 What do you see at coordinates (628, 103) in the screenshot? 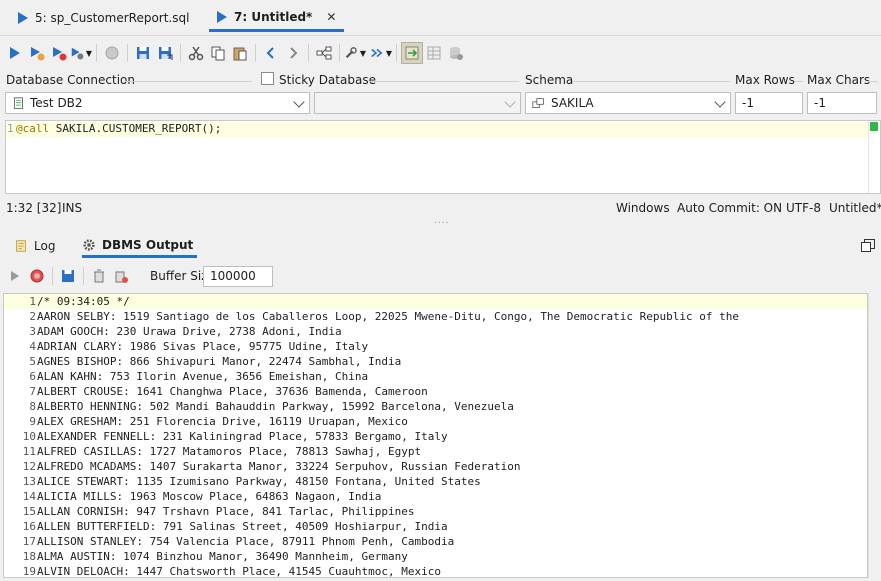
I see `schema-select: SAKILA` at bounding box center [628, 103].